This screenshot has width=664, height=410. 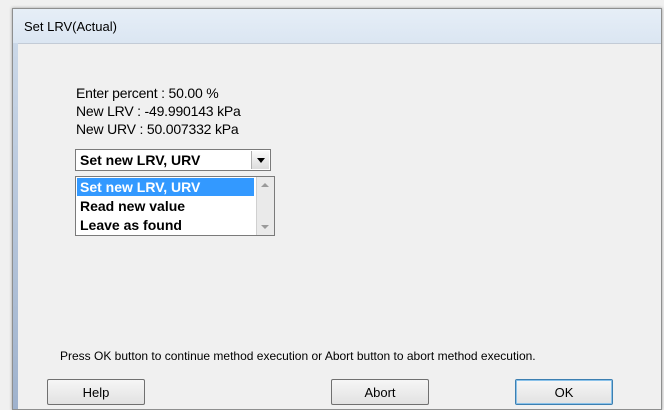 What do you see at coordinates (337, 26) in the screenshot?
I see `title-bar: Set LRV(Actual)` at bounding box center [337, 26].